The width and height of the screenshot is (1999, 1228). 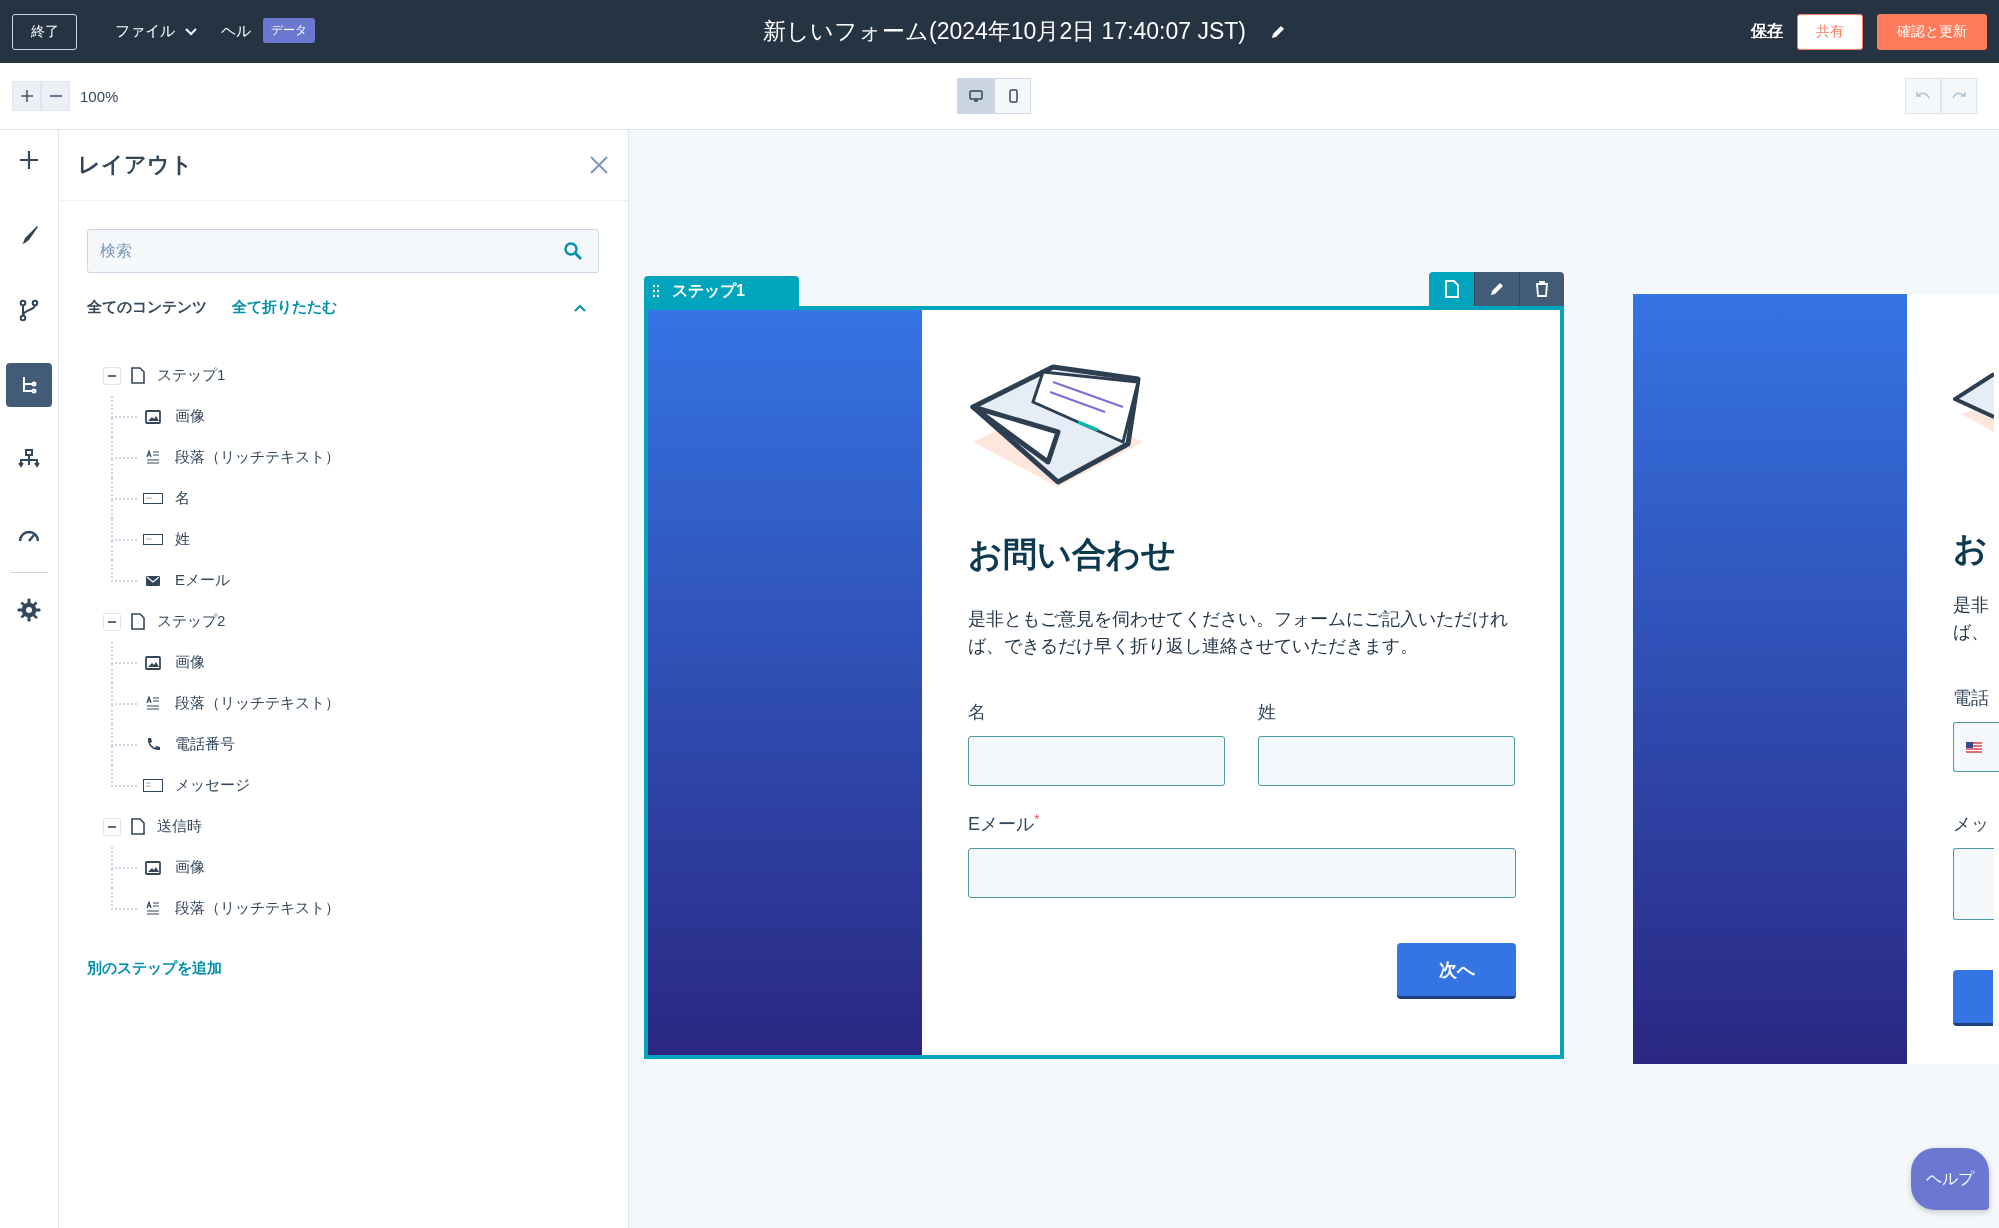 What do you see at coordinates (44, 31) in the screenshot?
I see `exit-button: 終了` at bounding box center [44, 31].